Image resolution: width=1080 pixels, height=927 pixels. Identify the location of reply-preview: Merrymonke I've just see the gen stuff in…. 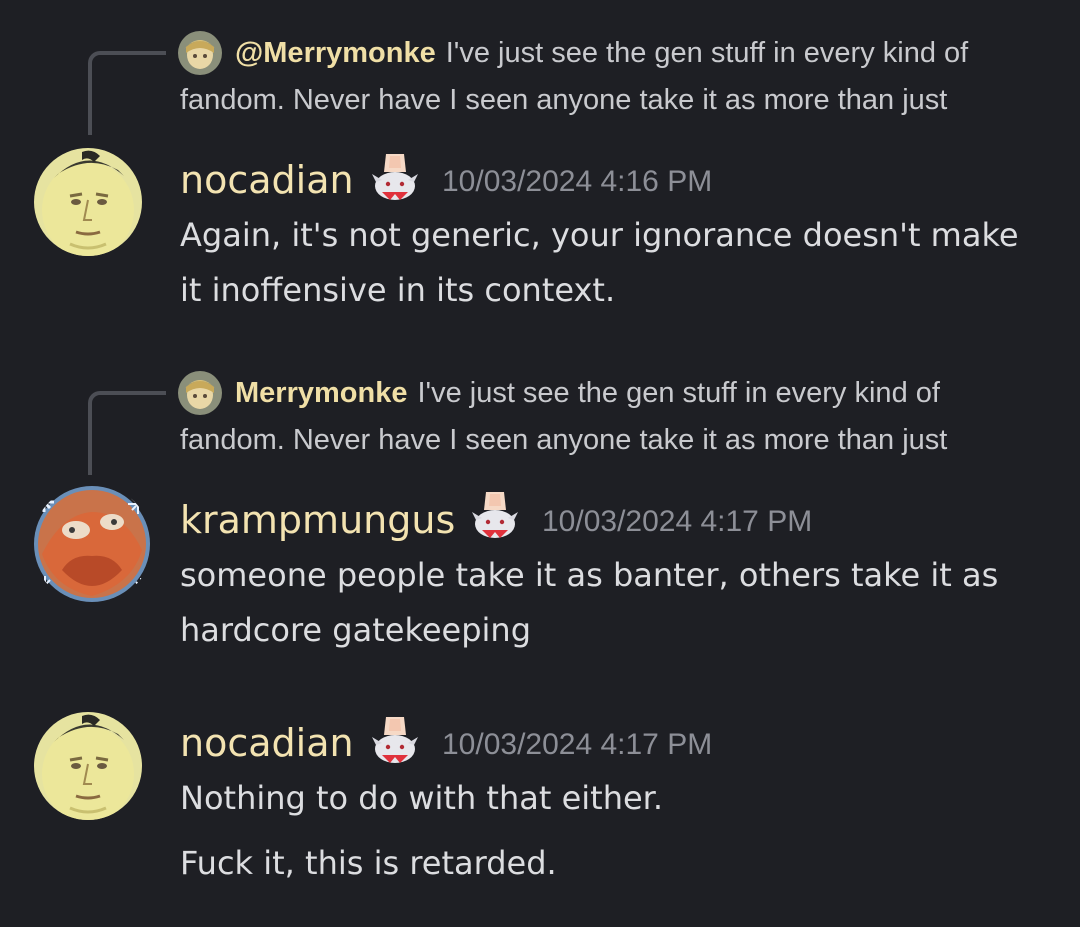
(587, 393).